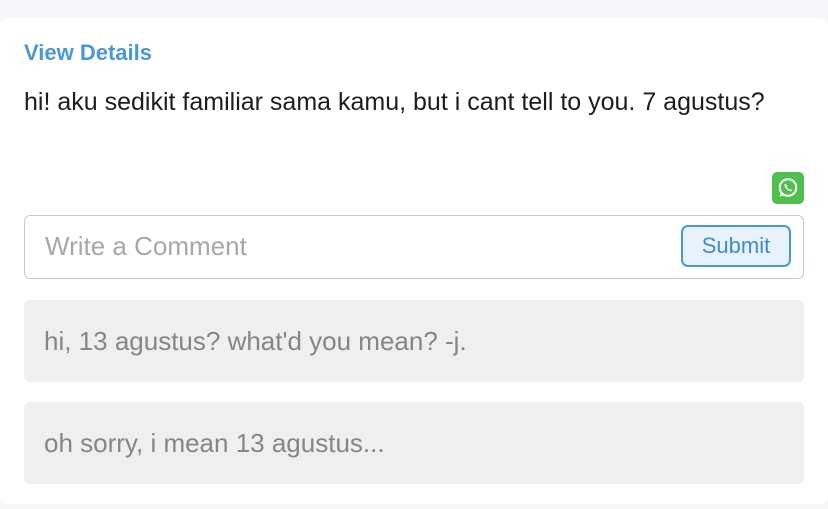  Describe the element at coordinates (360, 246) in the screenshot. I see `comment-input` at that location.